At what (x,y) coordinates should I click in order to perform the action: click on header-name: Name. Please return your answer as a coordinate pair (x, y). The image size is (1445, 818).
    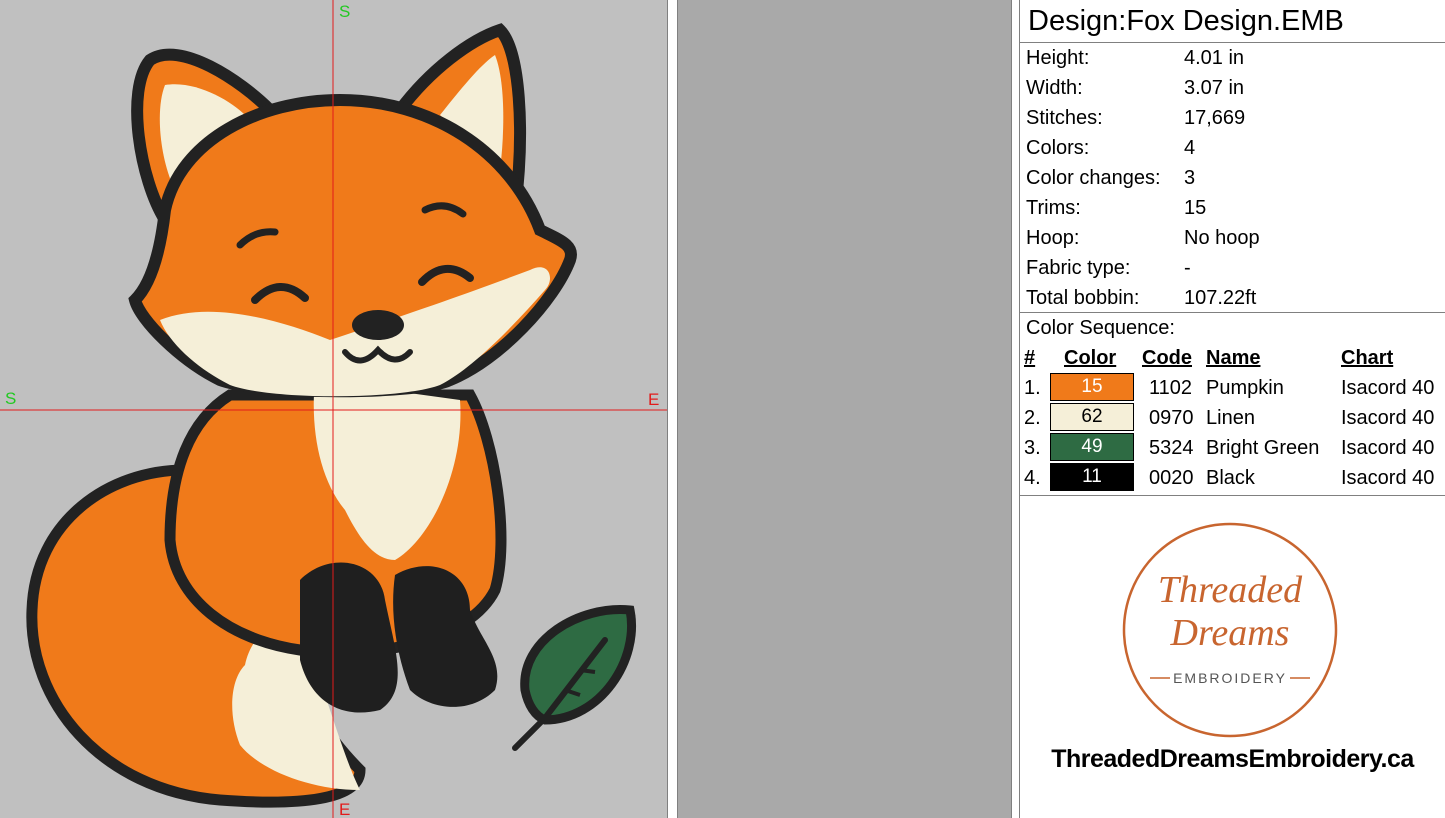
    Looking at the image, I should click on (1233, 358).